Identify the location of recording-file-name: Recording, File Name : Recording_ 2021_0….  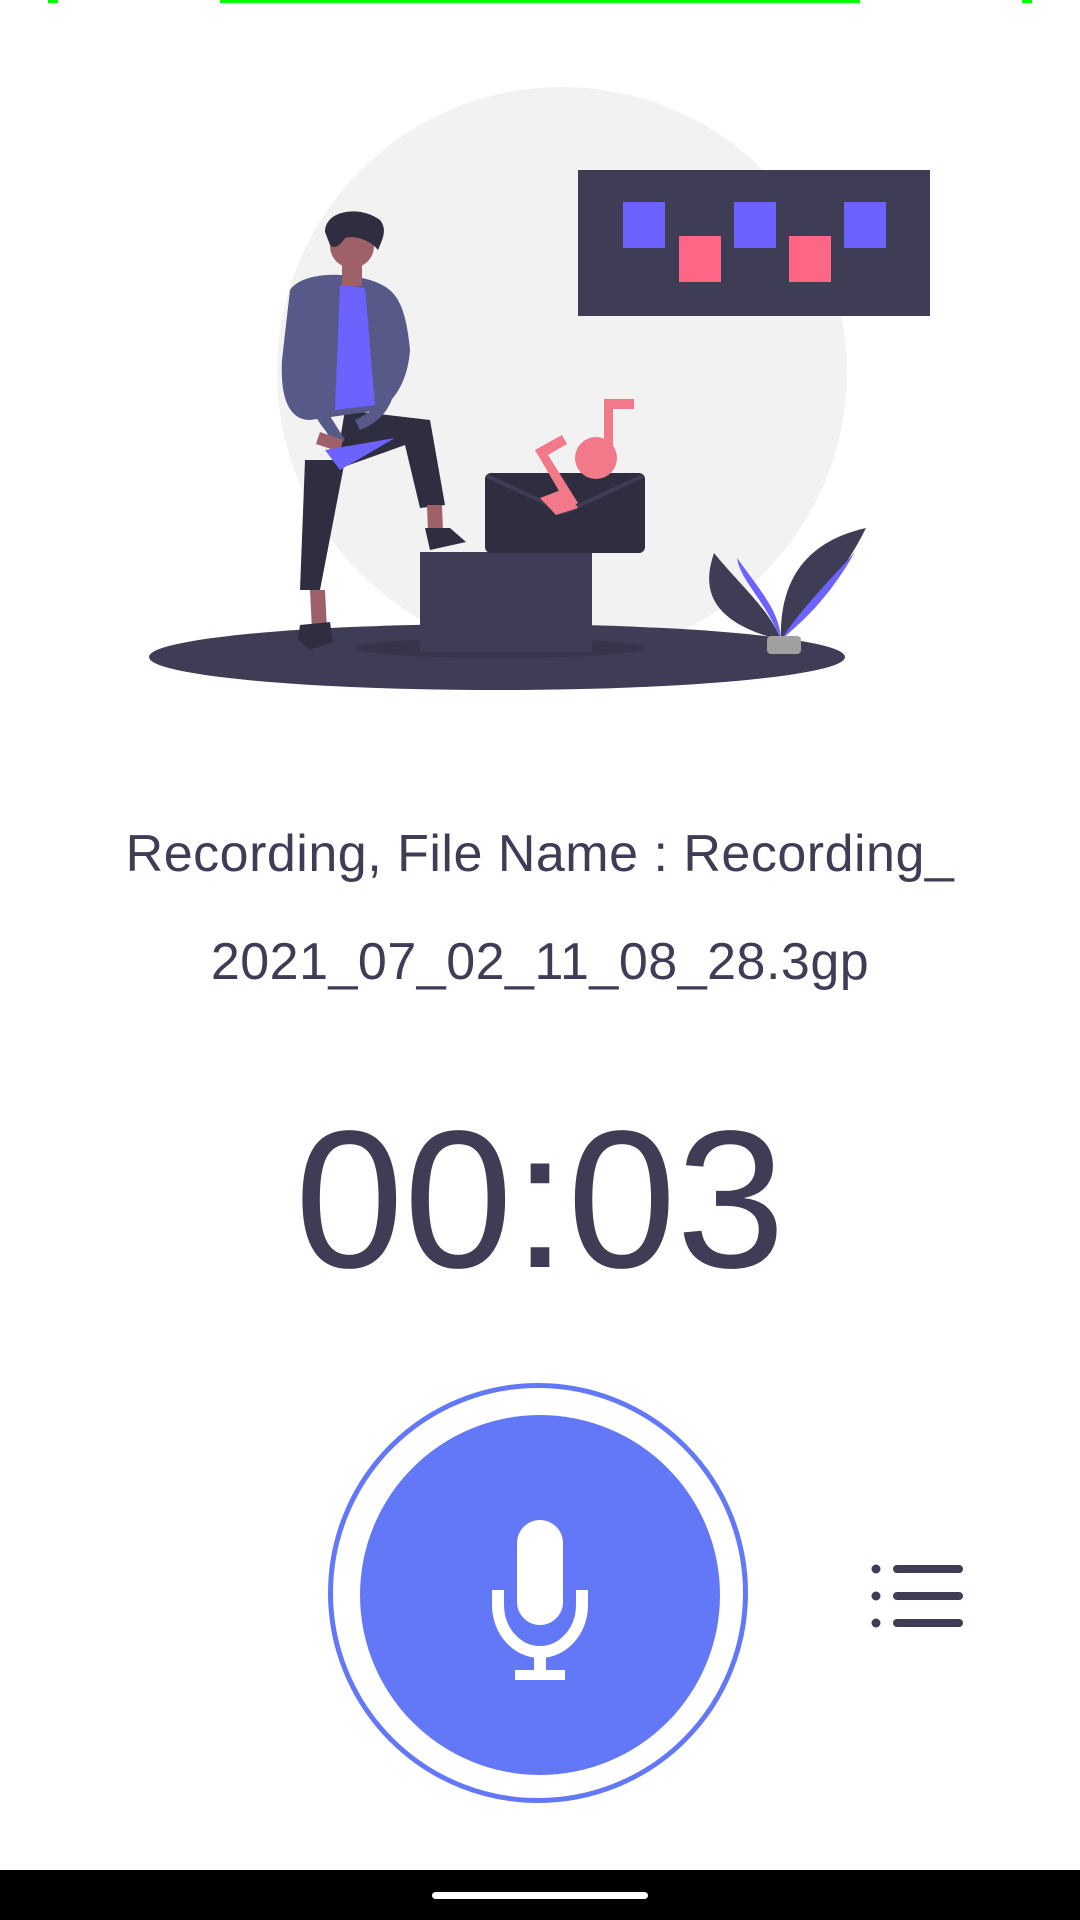
(540, 908).